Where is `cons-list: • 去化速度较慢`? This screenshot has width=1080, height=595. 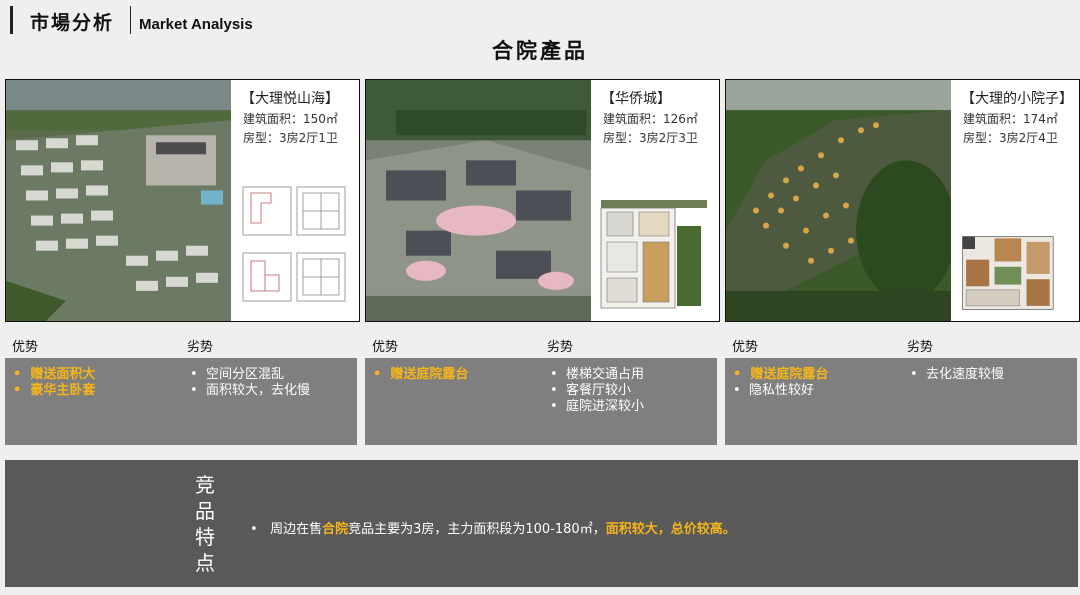 cons-list: • 去化速度较慢 is located at coordinates (957, 375).